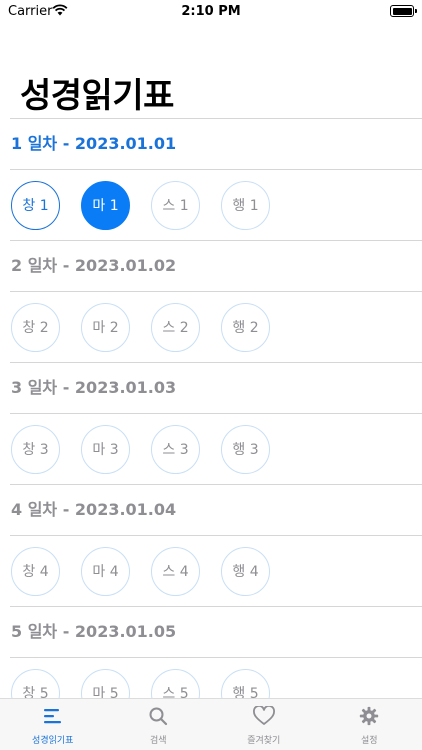 The height and width of the screenshot is (750, 422). Describe the element at coordinates (53, 718) in the screenshot. I see `list-icon` at that location.